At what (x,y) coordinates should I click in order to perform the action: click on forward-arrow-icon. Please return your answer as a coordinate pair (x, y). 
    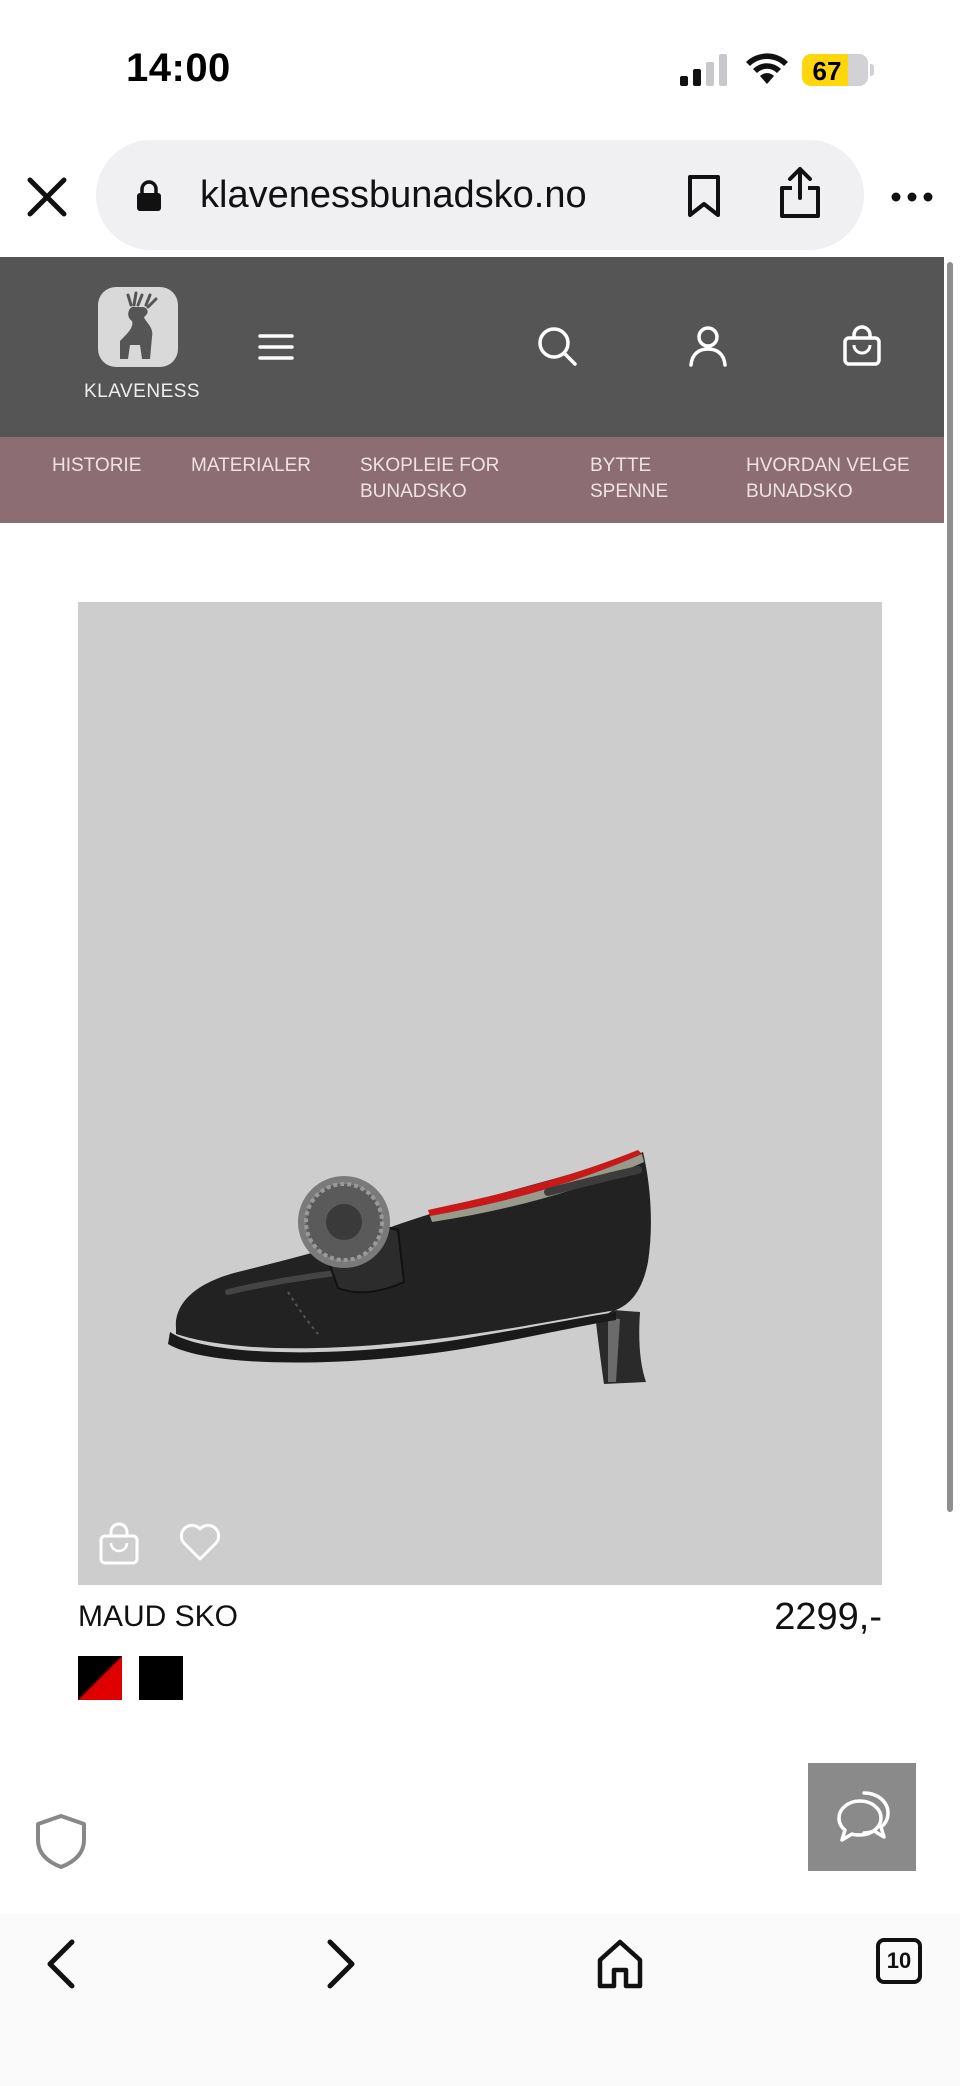
    Looking at the image, I should click on (340, 1964).